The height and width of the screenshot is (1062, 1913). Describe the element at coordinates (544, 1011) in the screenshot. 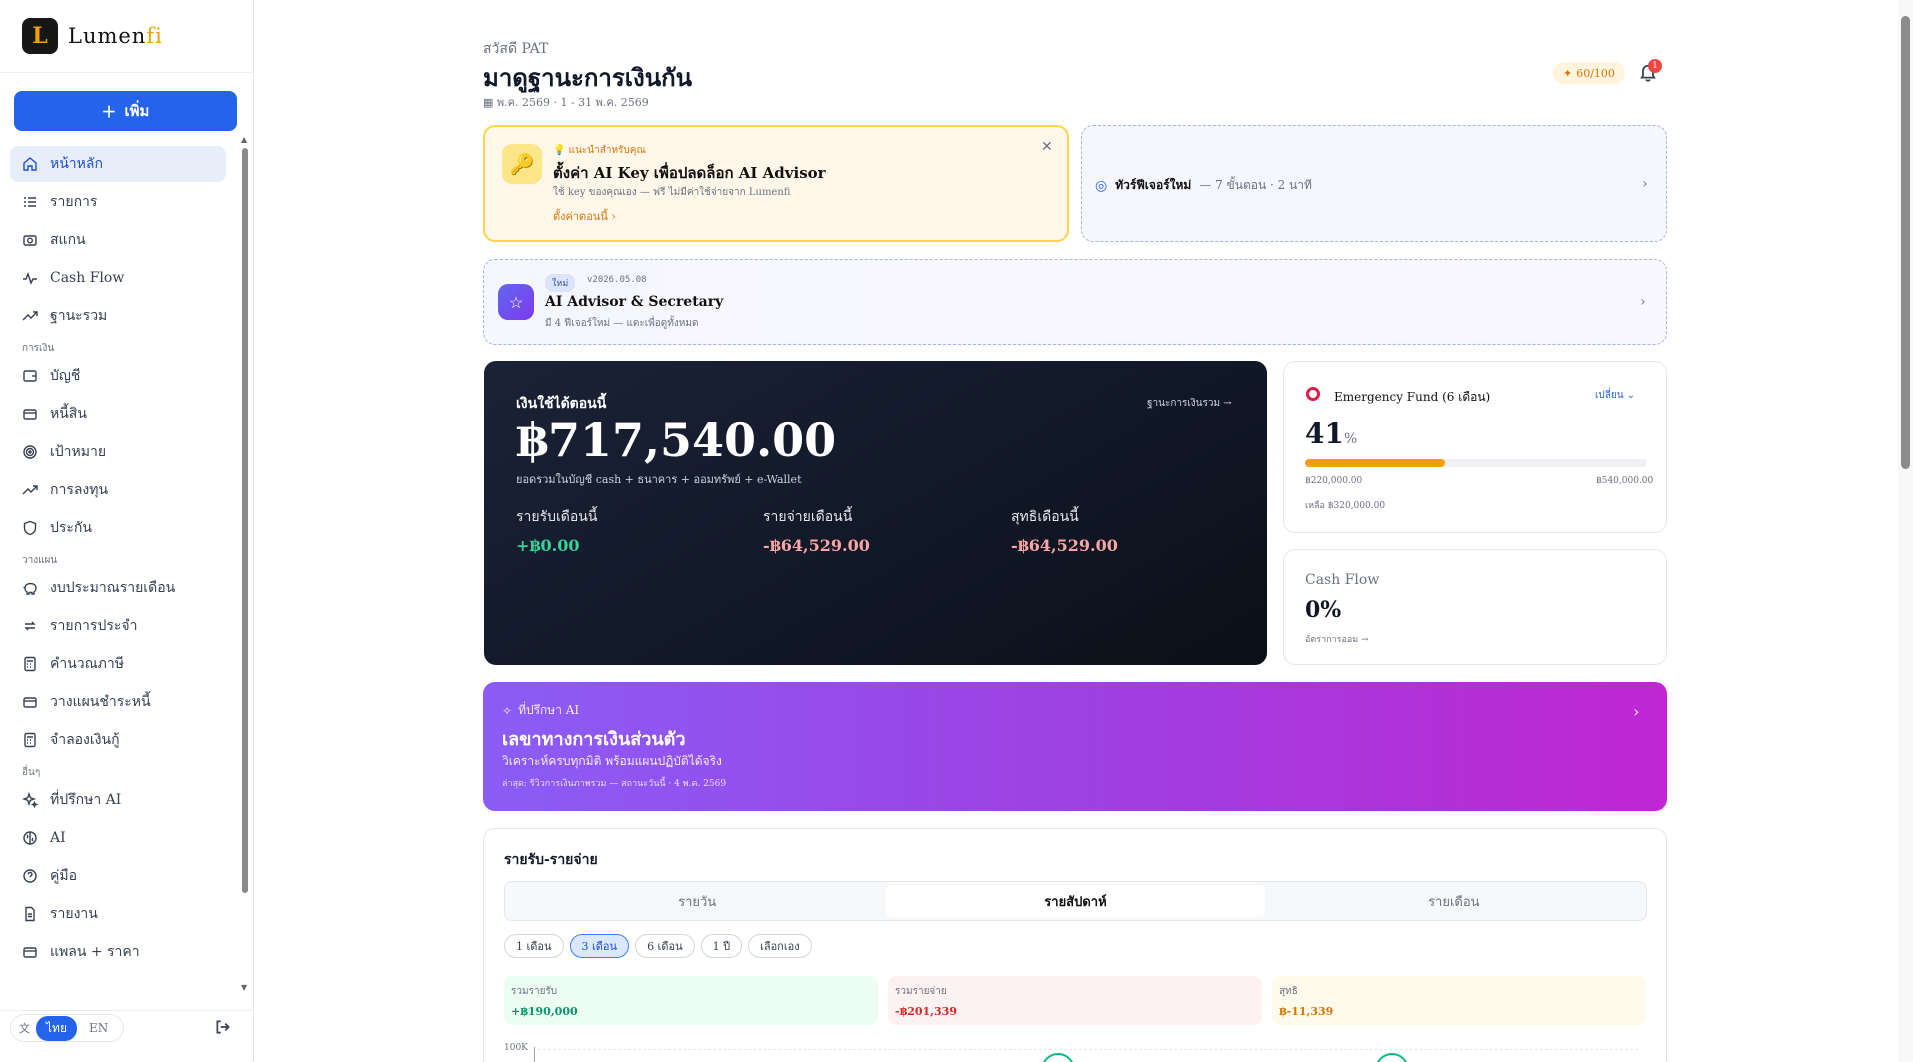

I see `total-income-value: +฿190,000` at that location.